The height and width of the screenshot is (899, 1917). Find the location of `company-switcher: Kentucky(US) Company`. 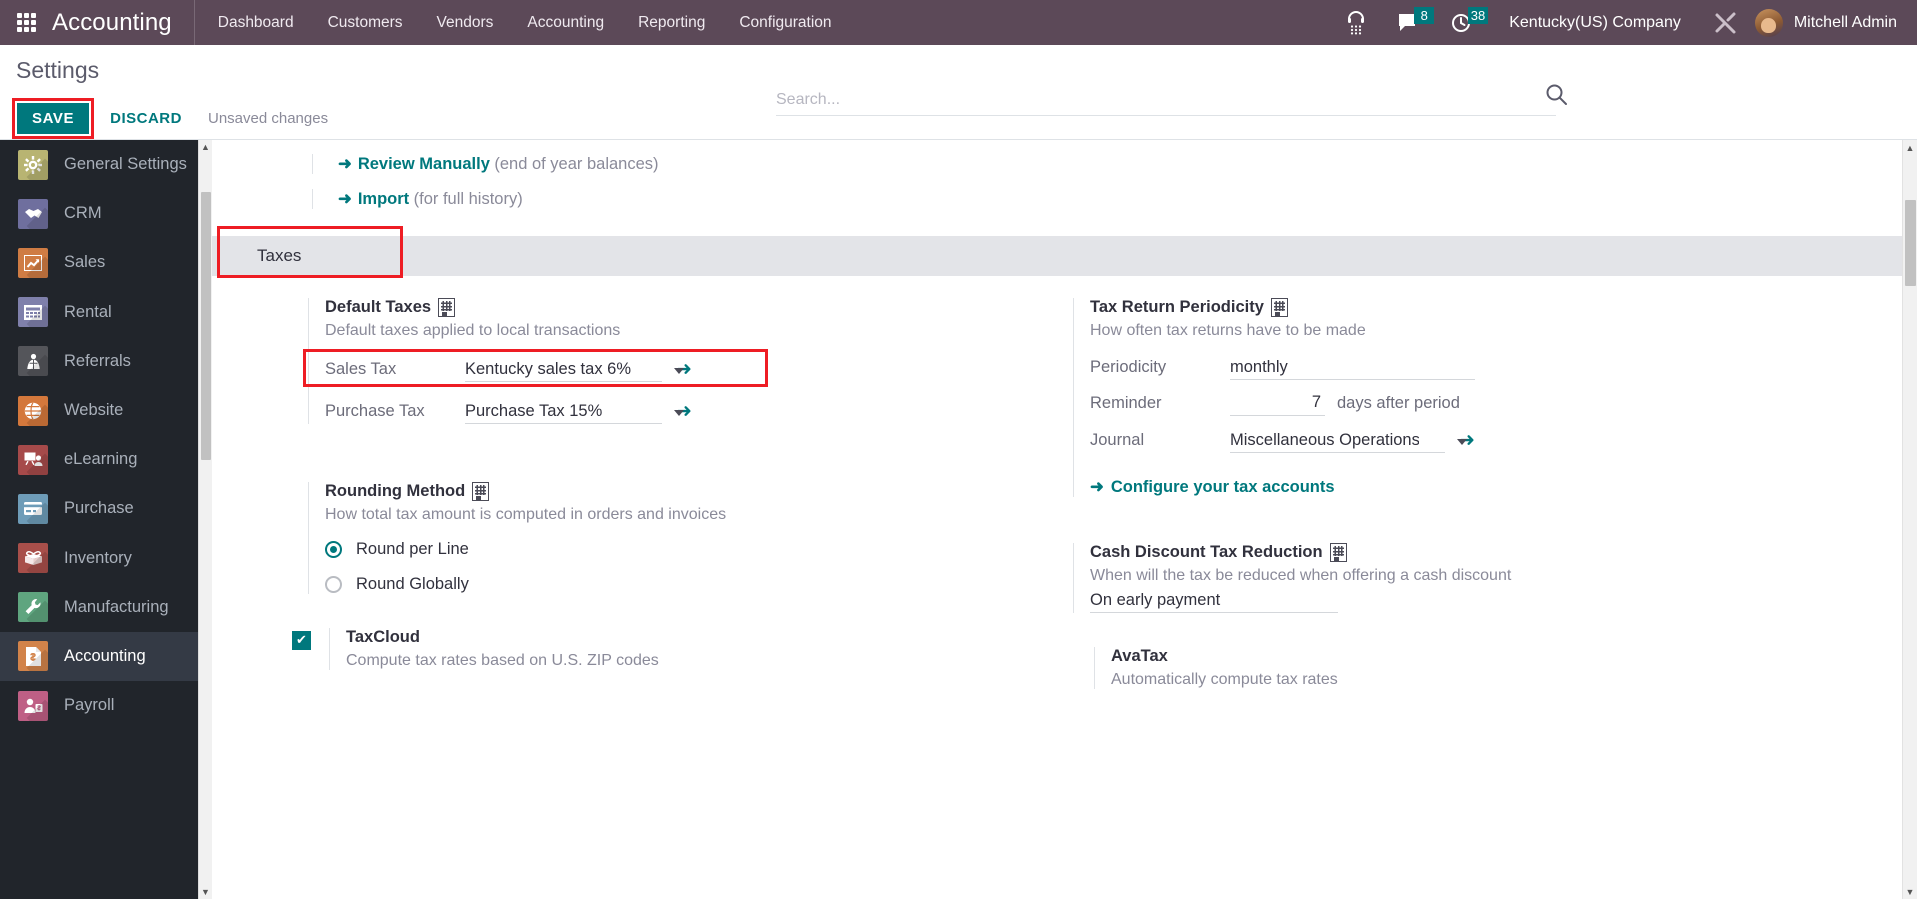

company-switcher: Kentucky(US) Company is located at coordinates (1594, 23).